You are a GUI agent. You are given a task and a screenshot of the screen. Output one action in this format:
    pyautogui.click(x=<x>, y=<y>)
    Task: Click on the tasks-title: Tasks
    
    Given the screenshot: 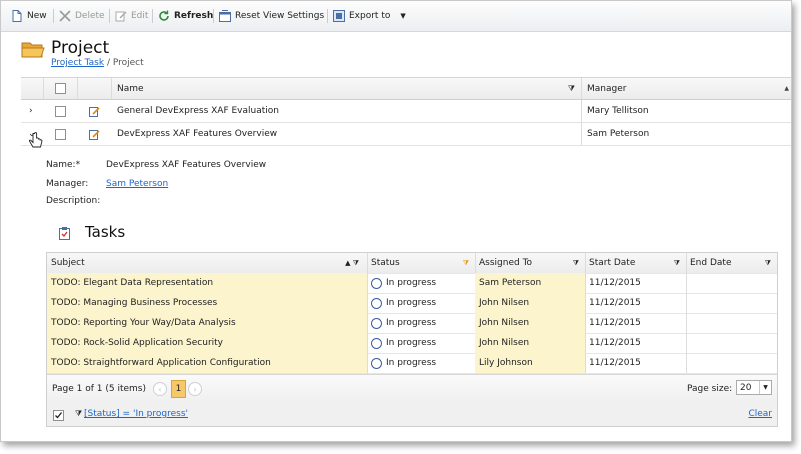 What is the action you would take?
    pyautogui.click(x=105, y=232)
    